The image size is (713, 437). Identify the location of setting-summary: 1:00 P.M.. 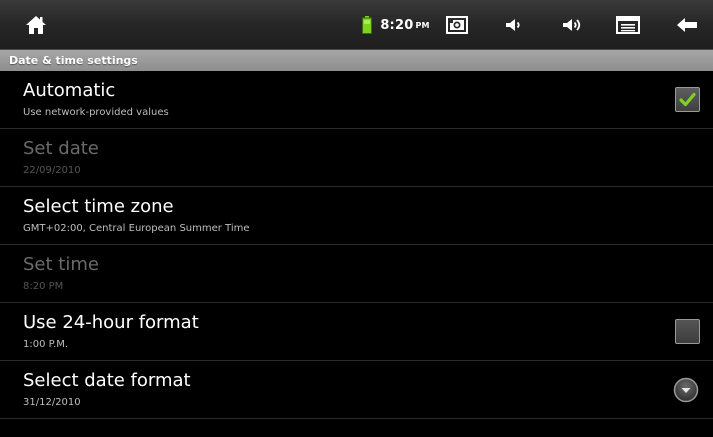
(46, 344).